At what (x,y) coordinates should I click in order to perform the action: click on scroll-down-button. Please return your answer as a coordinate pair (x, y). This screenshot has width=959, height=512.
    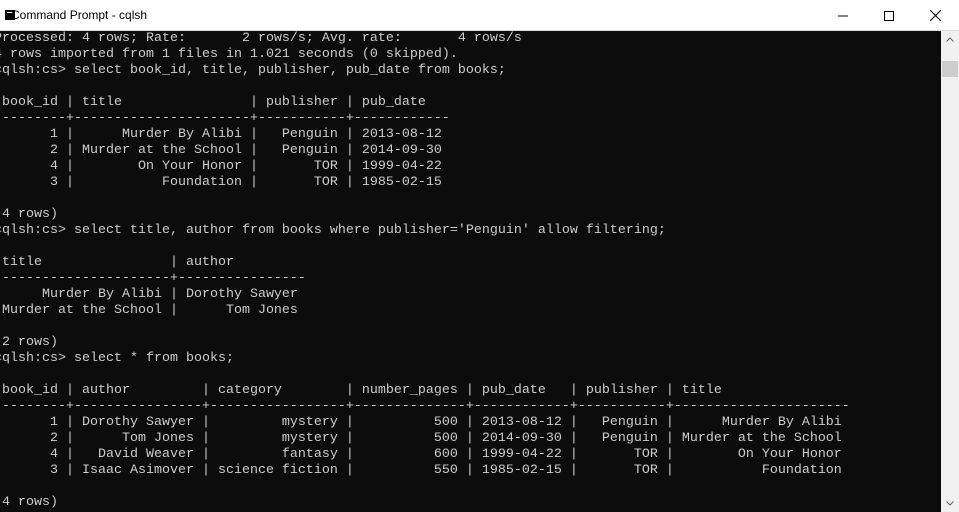
    Looking at the image, I should click on (950, 503).